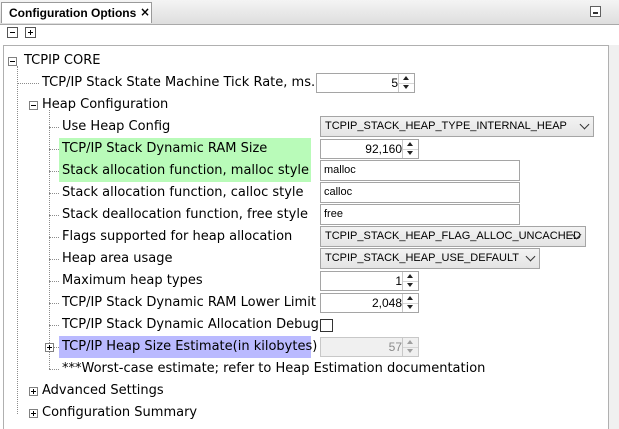  Describe the element at coordinates (190, 324) in the screenshot. I see `alloc-debug-label: TCP/IP Stack Dynamic Allocation Debug` at that location.